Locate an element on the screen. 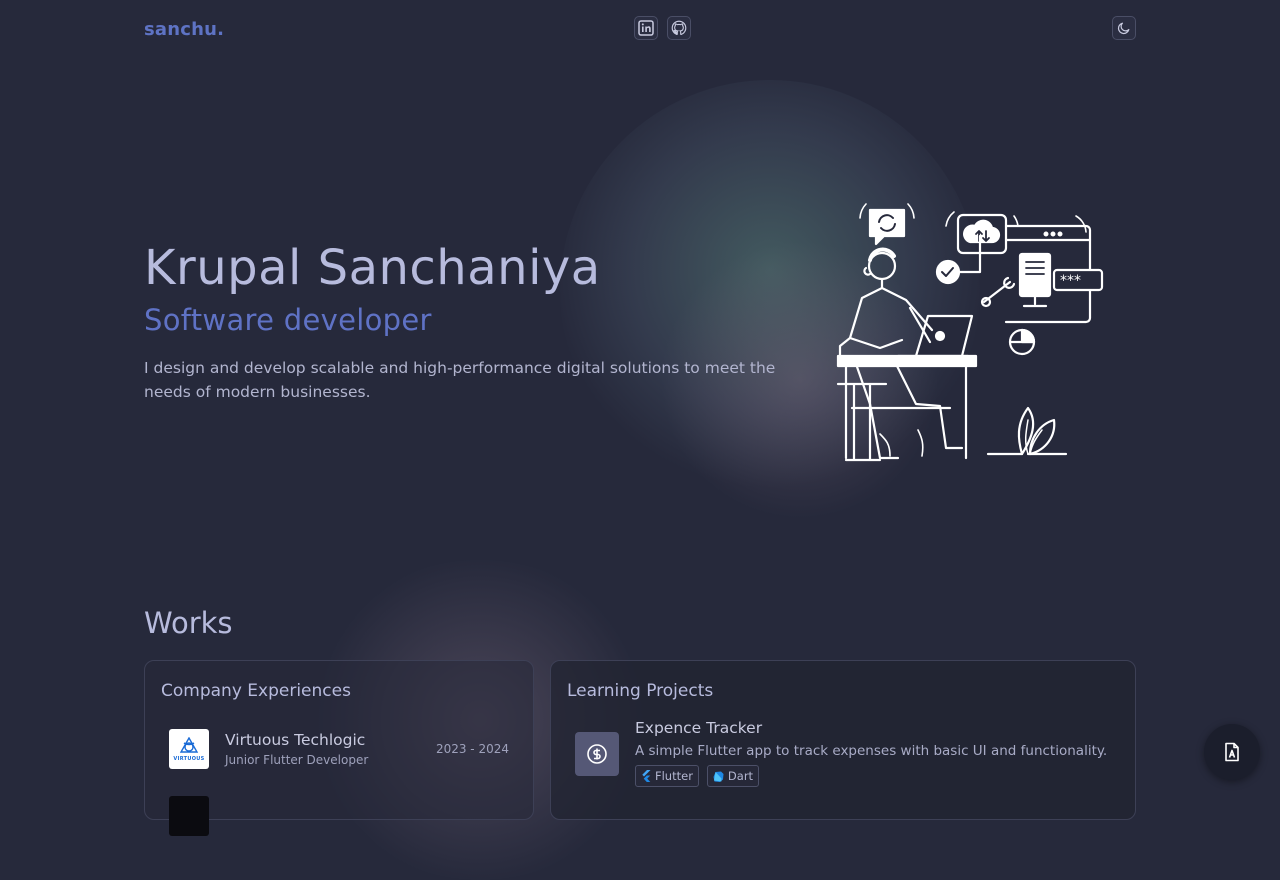 This screenshot has width=1280, height=880. theme-toggle-button is located at coordinates (1124, 28).